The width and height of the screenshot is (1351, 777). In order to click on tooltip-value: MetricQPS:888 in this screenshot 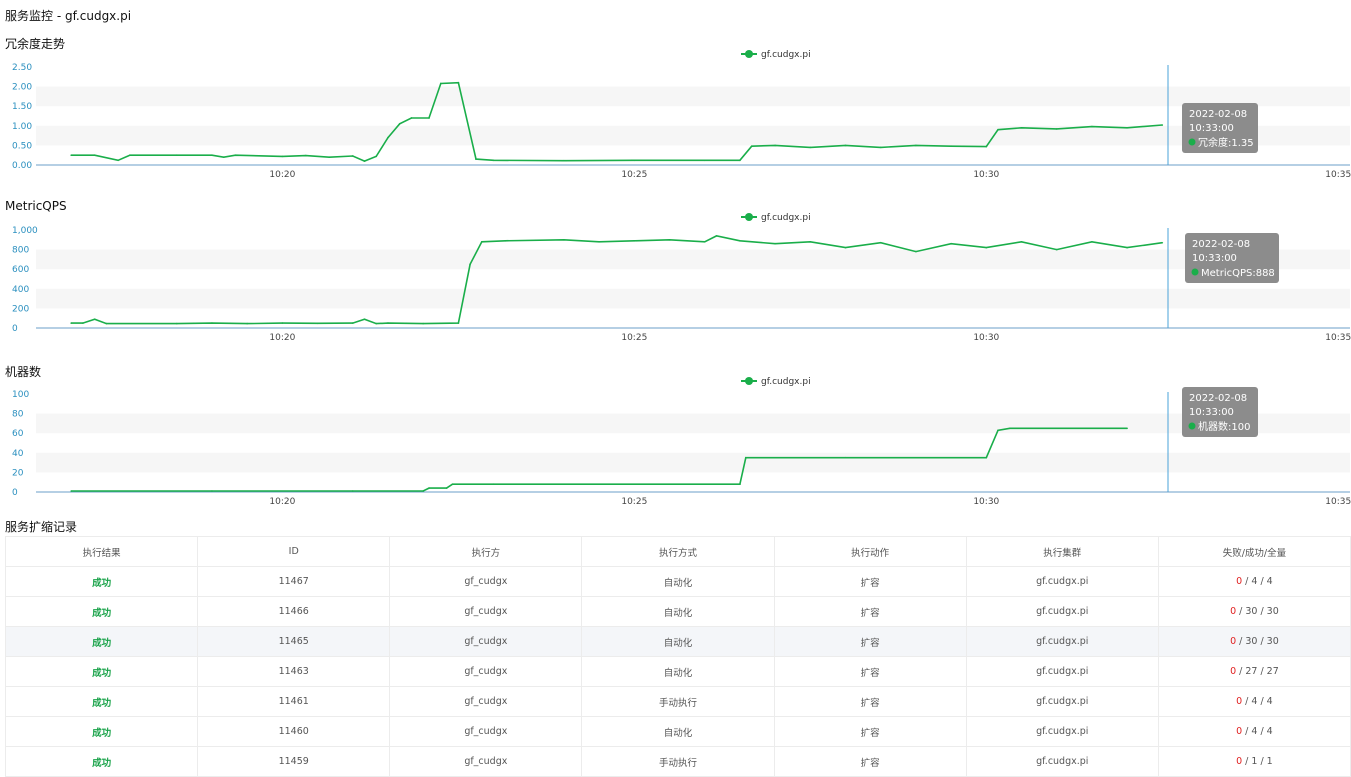, I will do `click(1238, 273)`.